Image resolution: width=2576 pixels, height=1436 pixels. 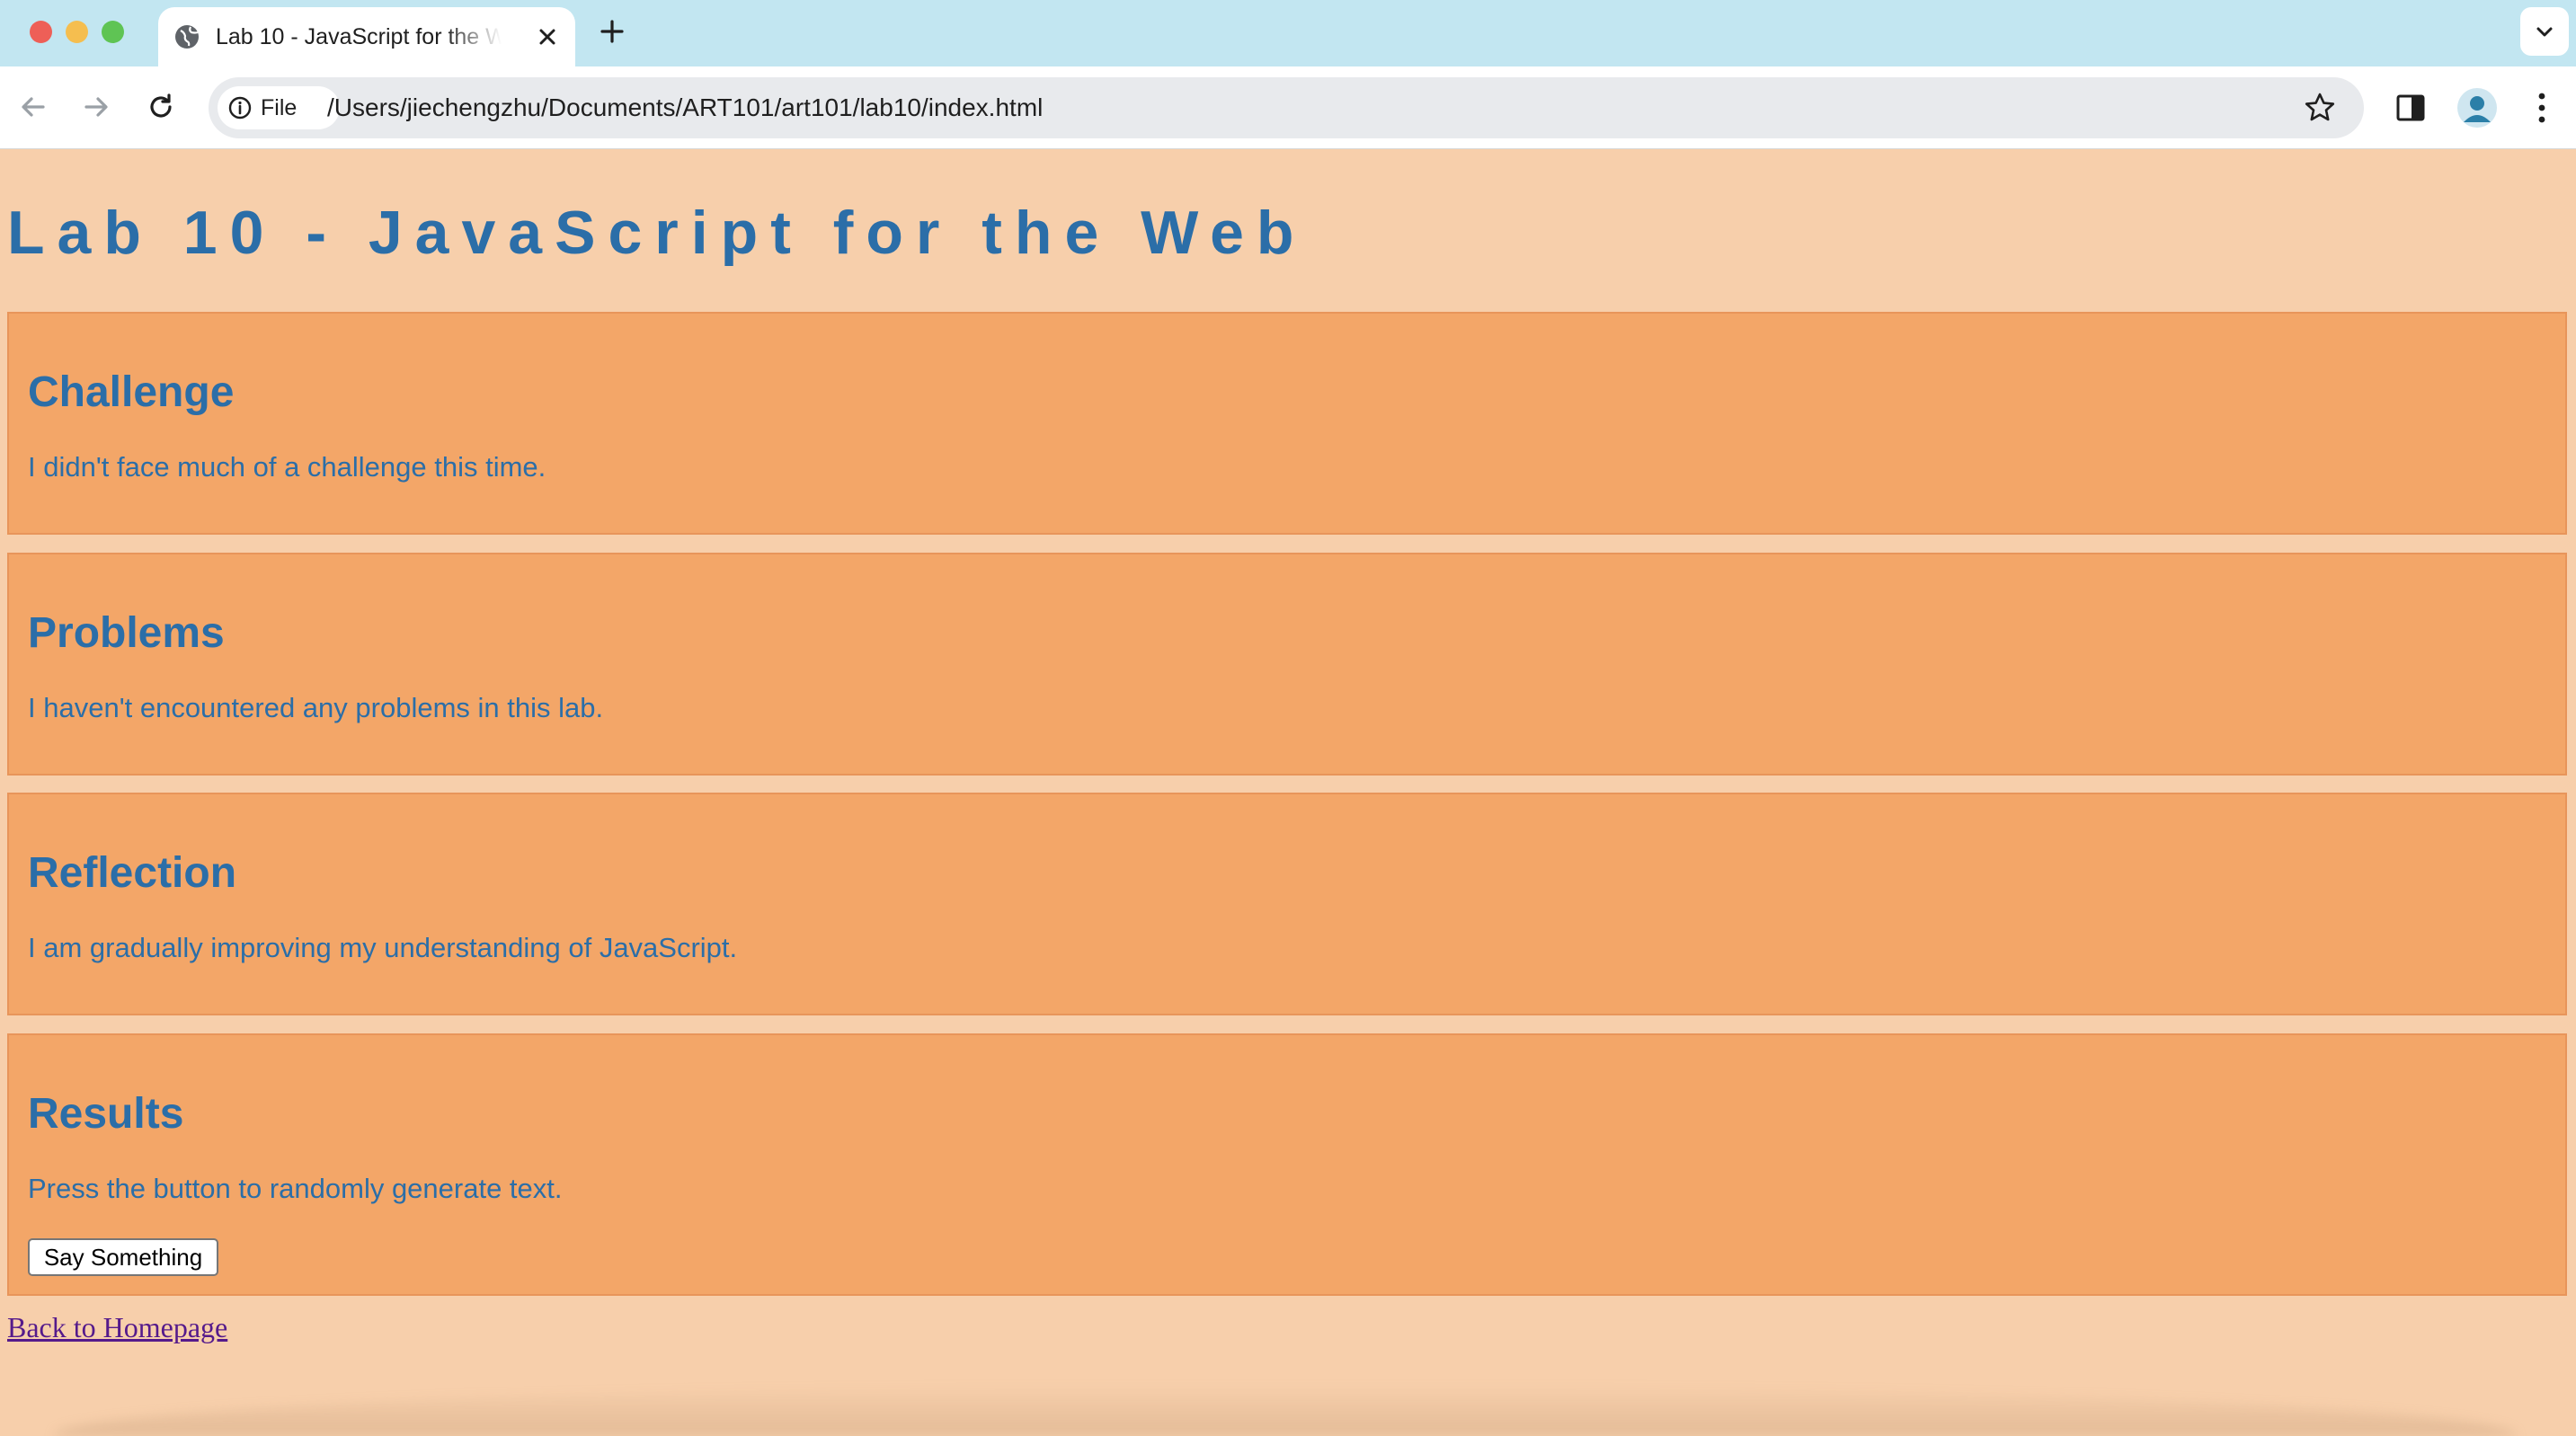 I want to click on section-heading: Challenge, so click(x=131, y=392).